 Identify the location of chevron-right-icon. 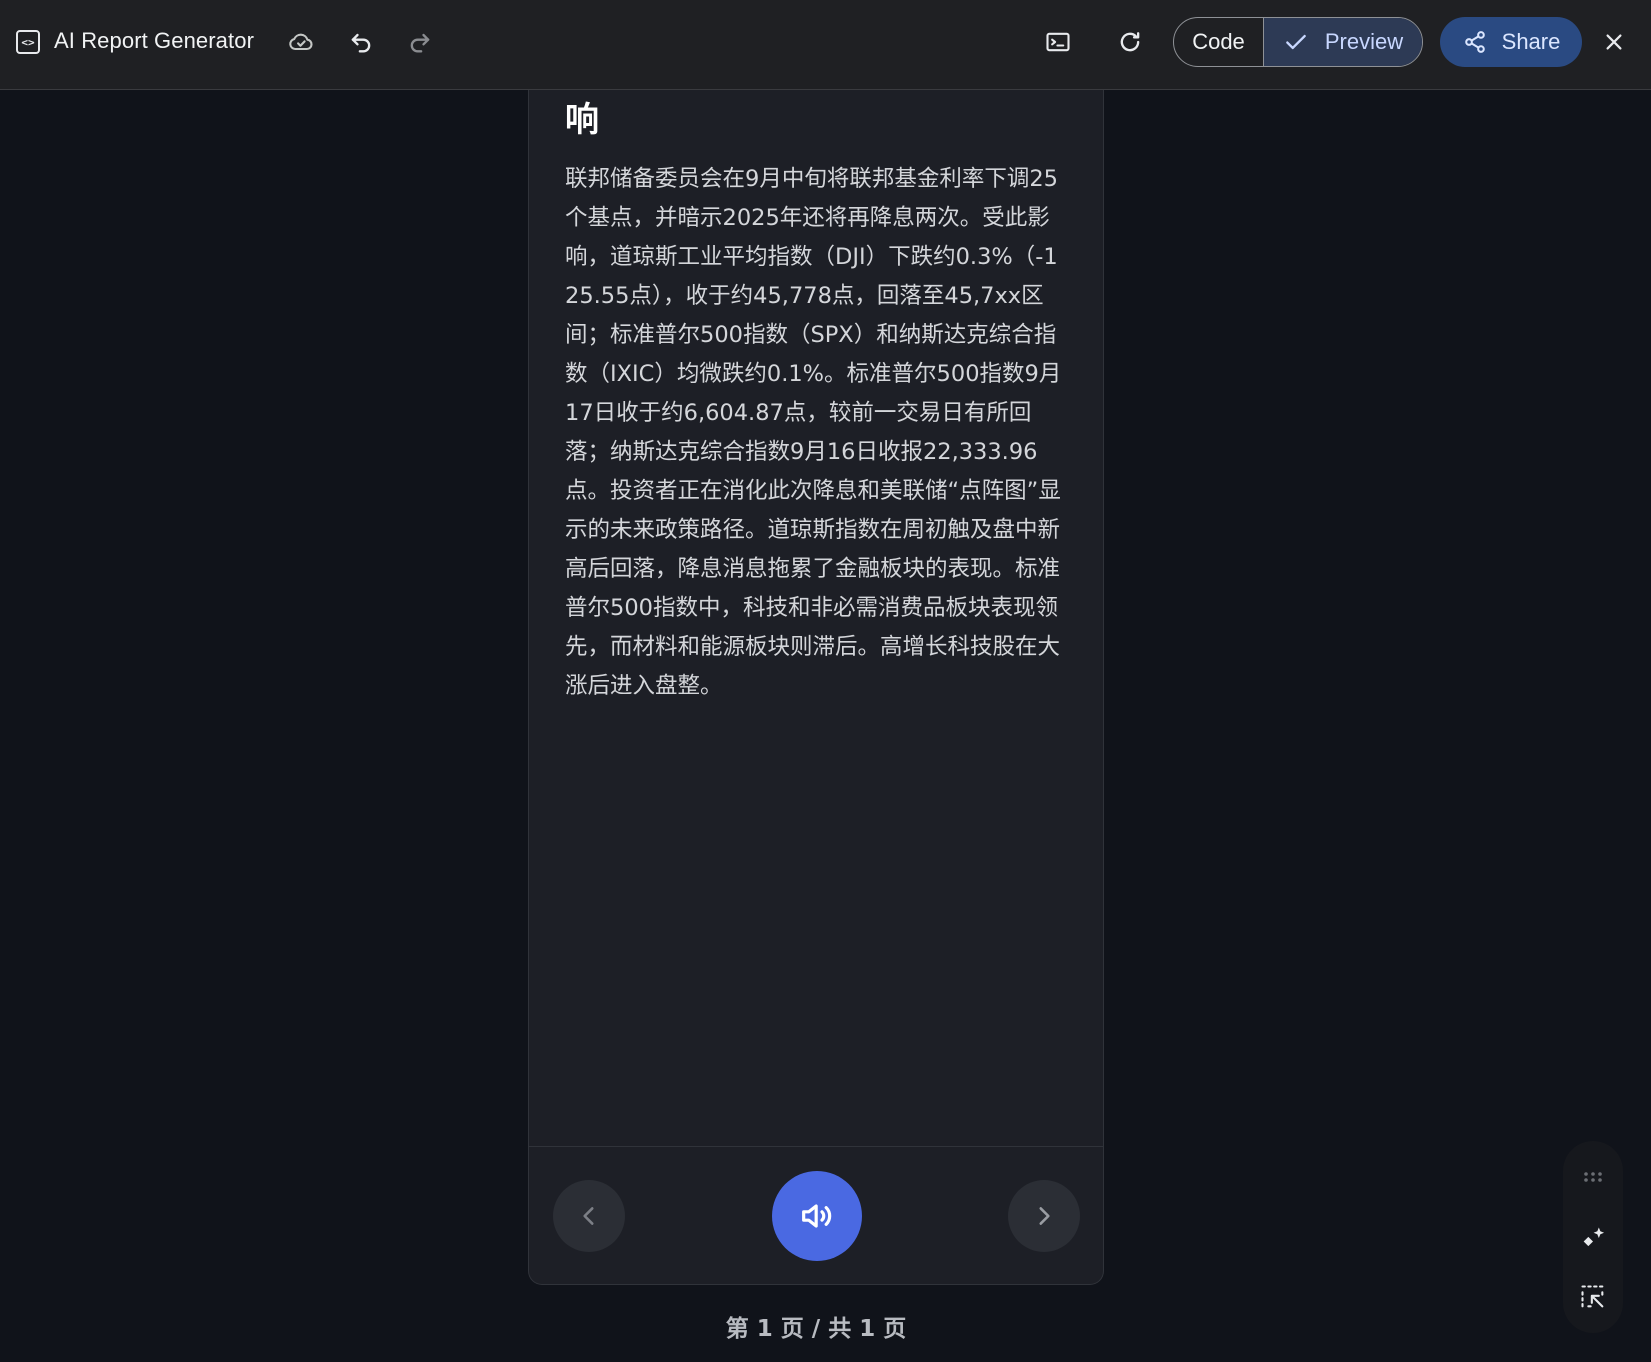
(1044, 1216).